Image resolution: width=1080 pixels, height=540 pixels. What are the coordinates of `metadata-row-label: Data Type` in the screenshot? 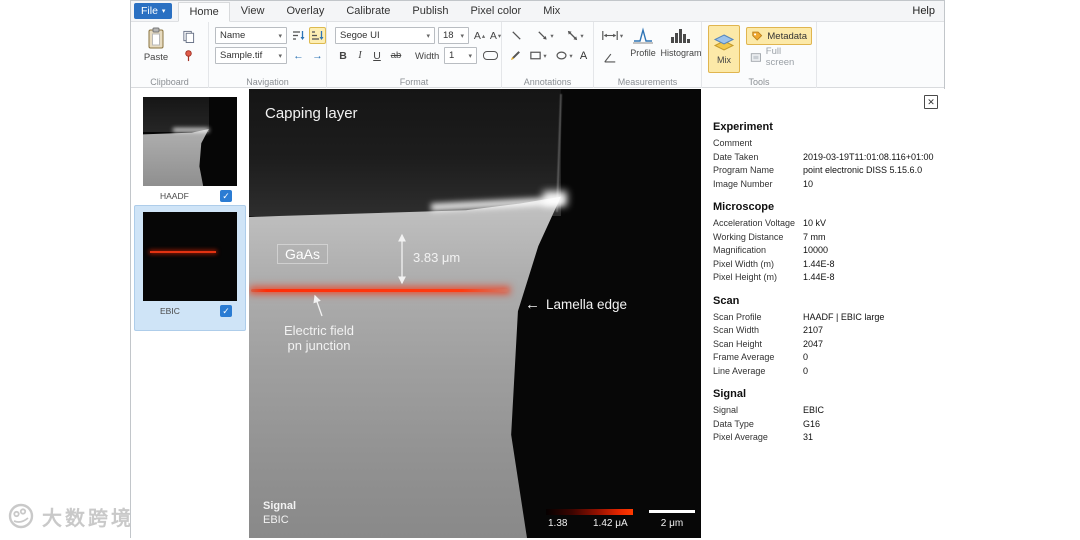 It's located at (733, 423).